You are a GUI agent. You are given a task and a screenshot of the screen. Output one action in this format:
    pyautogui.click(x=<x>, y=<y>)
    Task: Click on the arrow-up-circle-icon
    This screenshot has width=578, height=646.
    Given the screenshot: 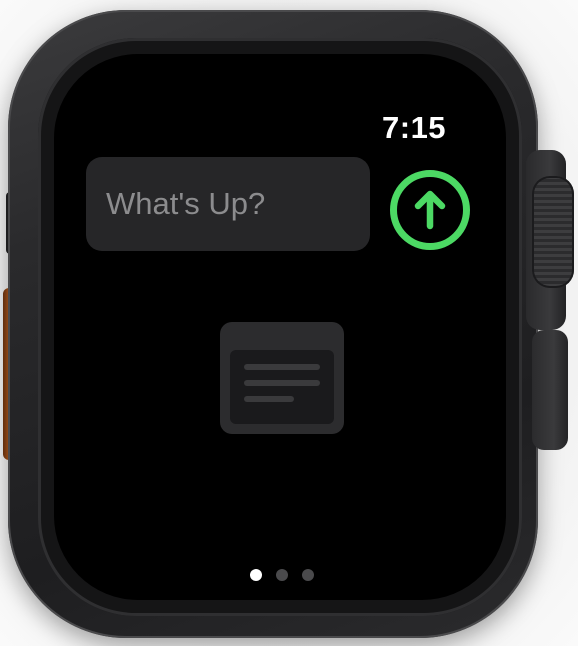 What is the action you would take?
    pyautogui.click(x=430, y=210)
    